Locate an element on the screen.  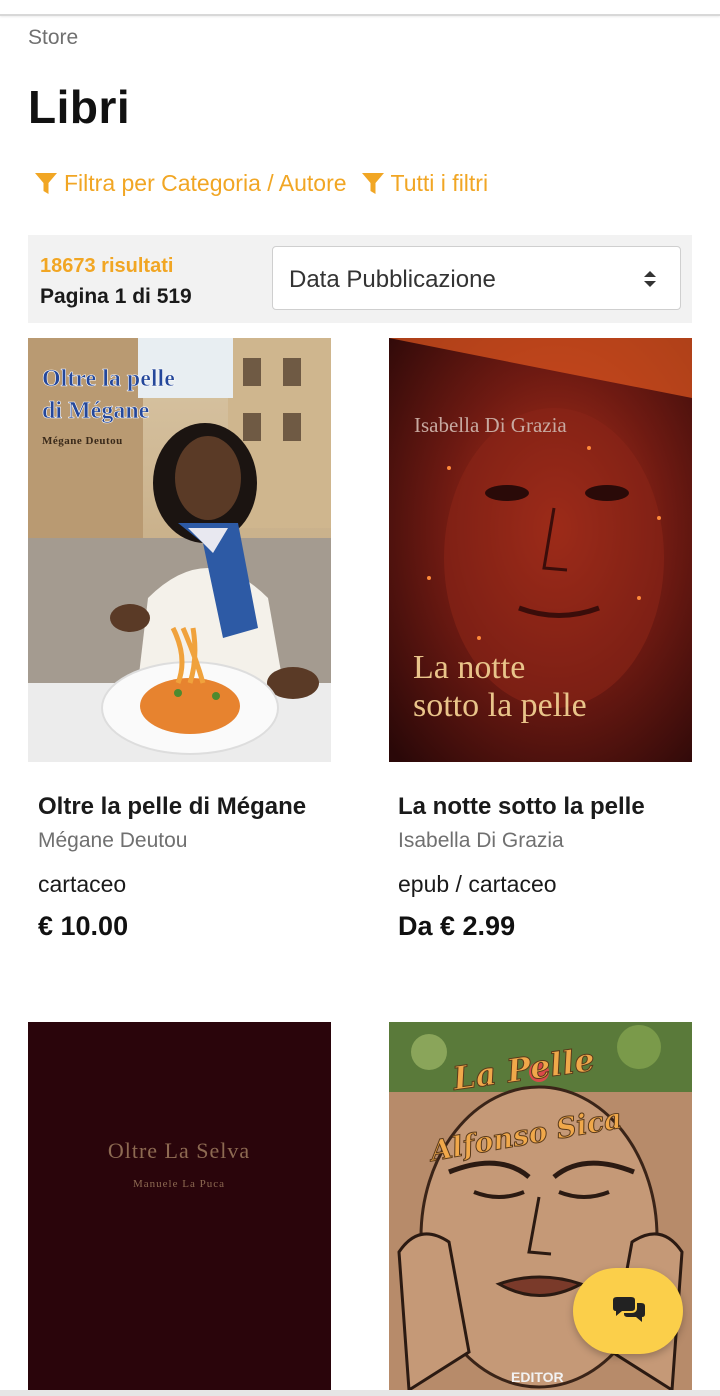
cover-title-line1: La notte is located at coordinates (469, 667).